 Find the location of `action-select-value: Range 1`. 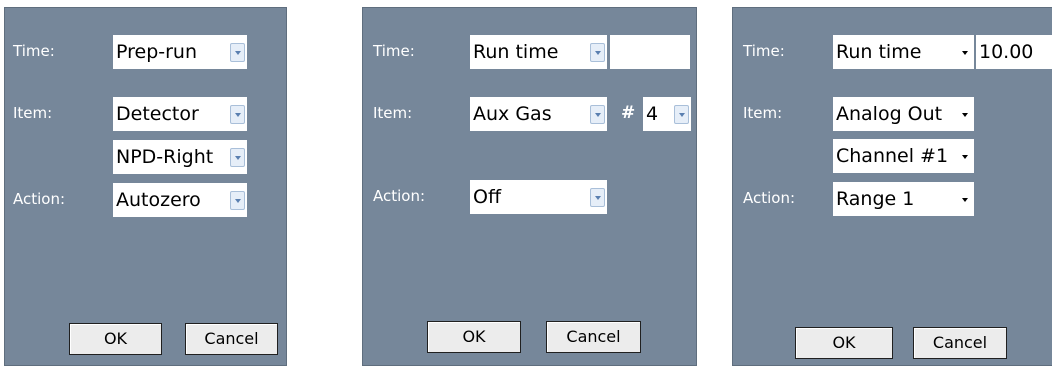

action-select-value: Range 1 is located at coordinates (875, 199).